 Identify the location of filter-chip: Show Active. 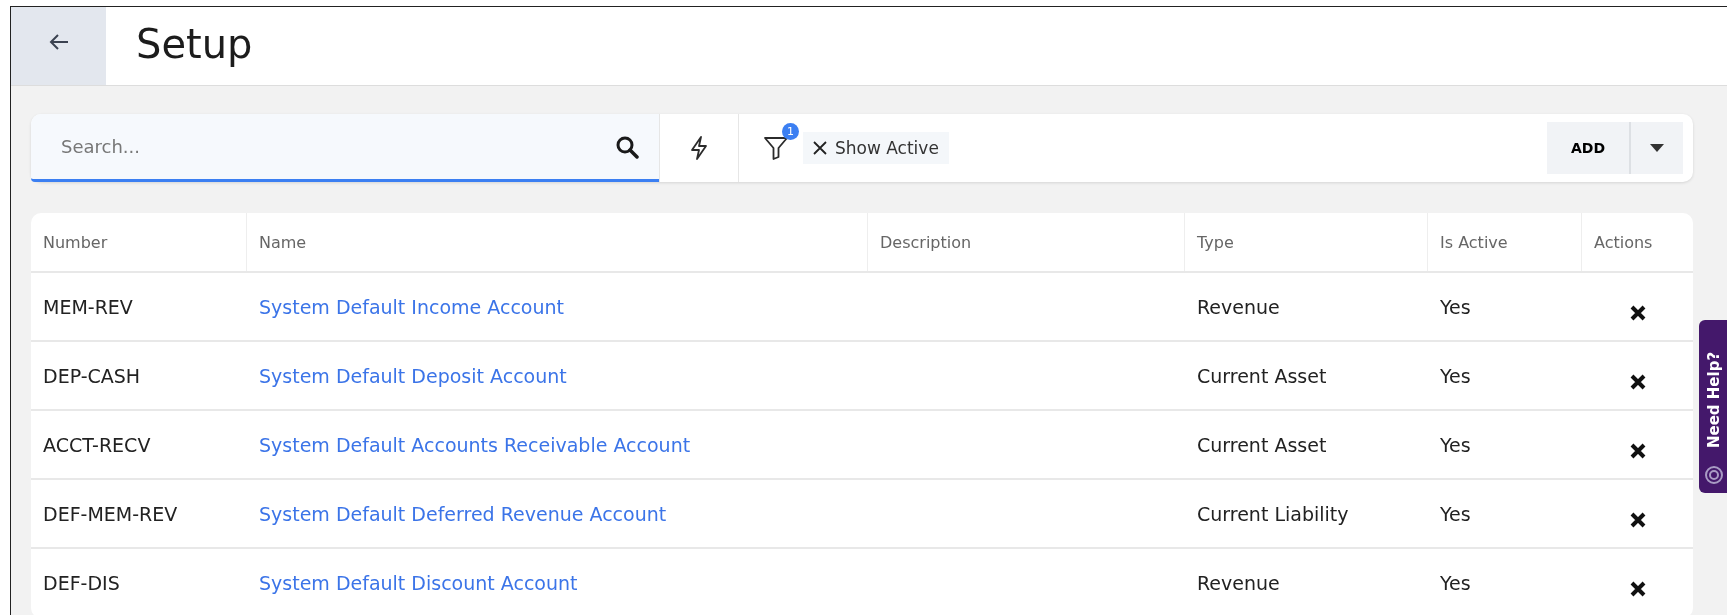
(876, 148).